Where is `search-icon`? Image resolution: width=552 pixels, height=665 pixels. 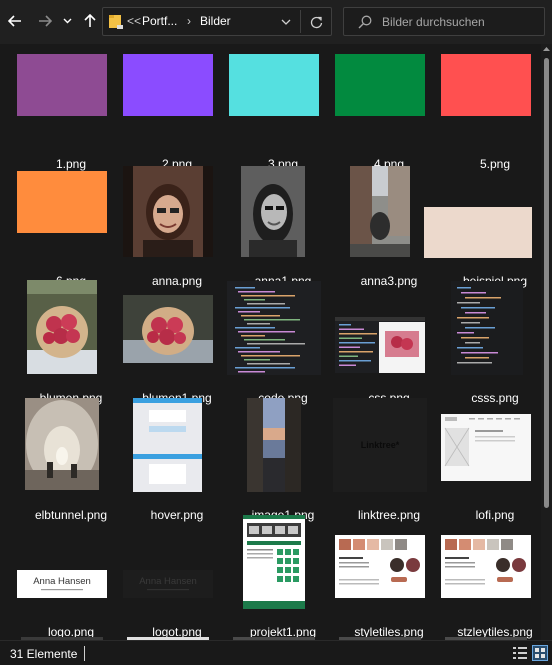 search-icon is located at coordinates (365, 22).